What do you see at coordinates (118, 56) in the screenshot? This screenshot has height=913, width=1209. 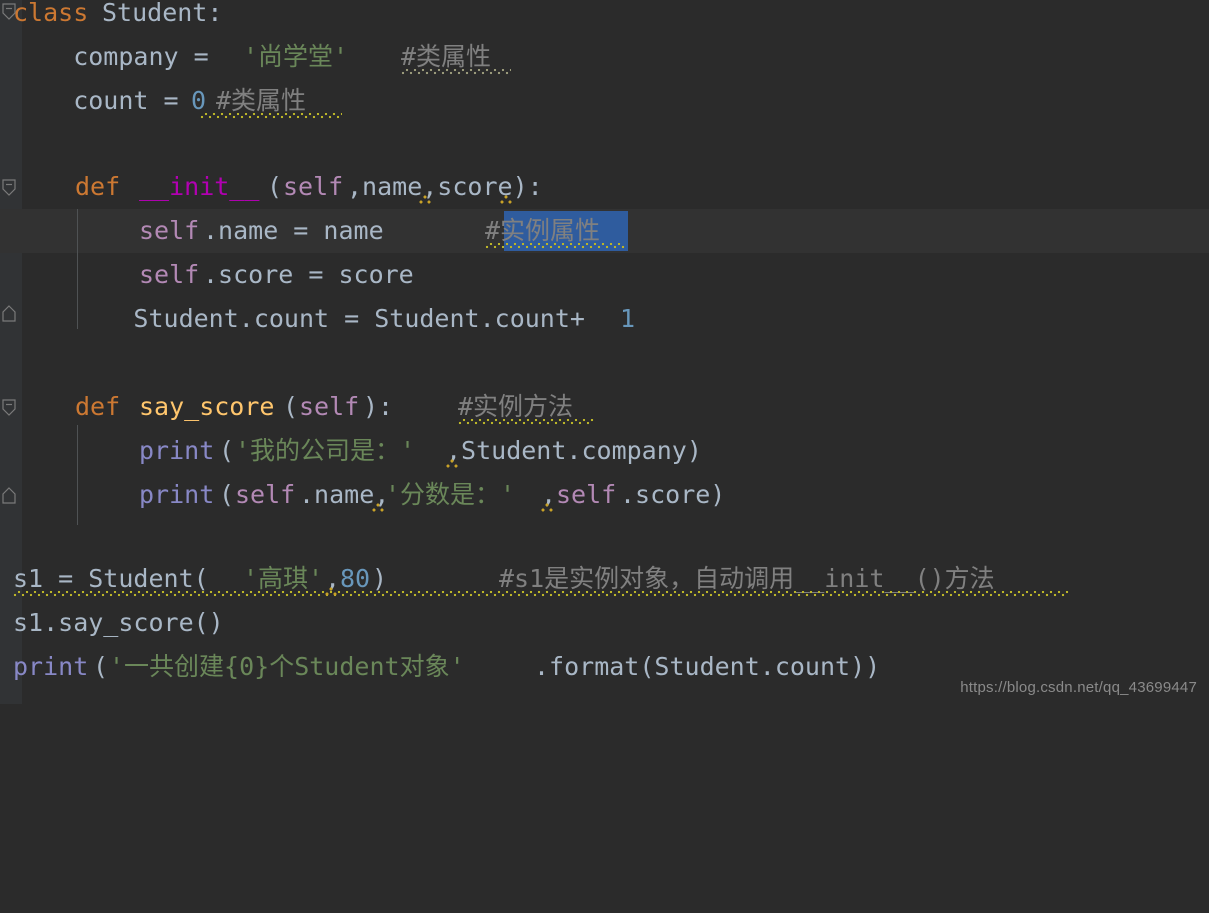 I see `token-assignment: company =` at bounding box center [118, 56].